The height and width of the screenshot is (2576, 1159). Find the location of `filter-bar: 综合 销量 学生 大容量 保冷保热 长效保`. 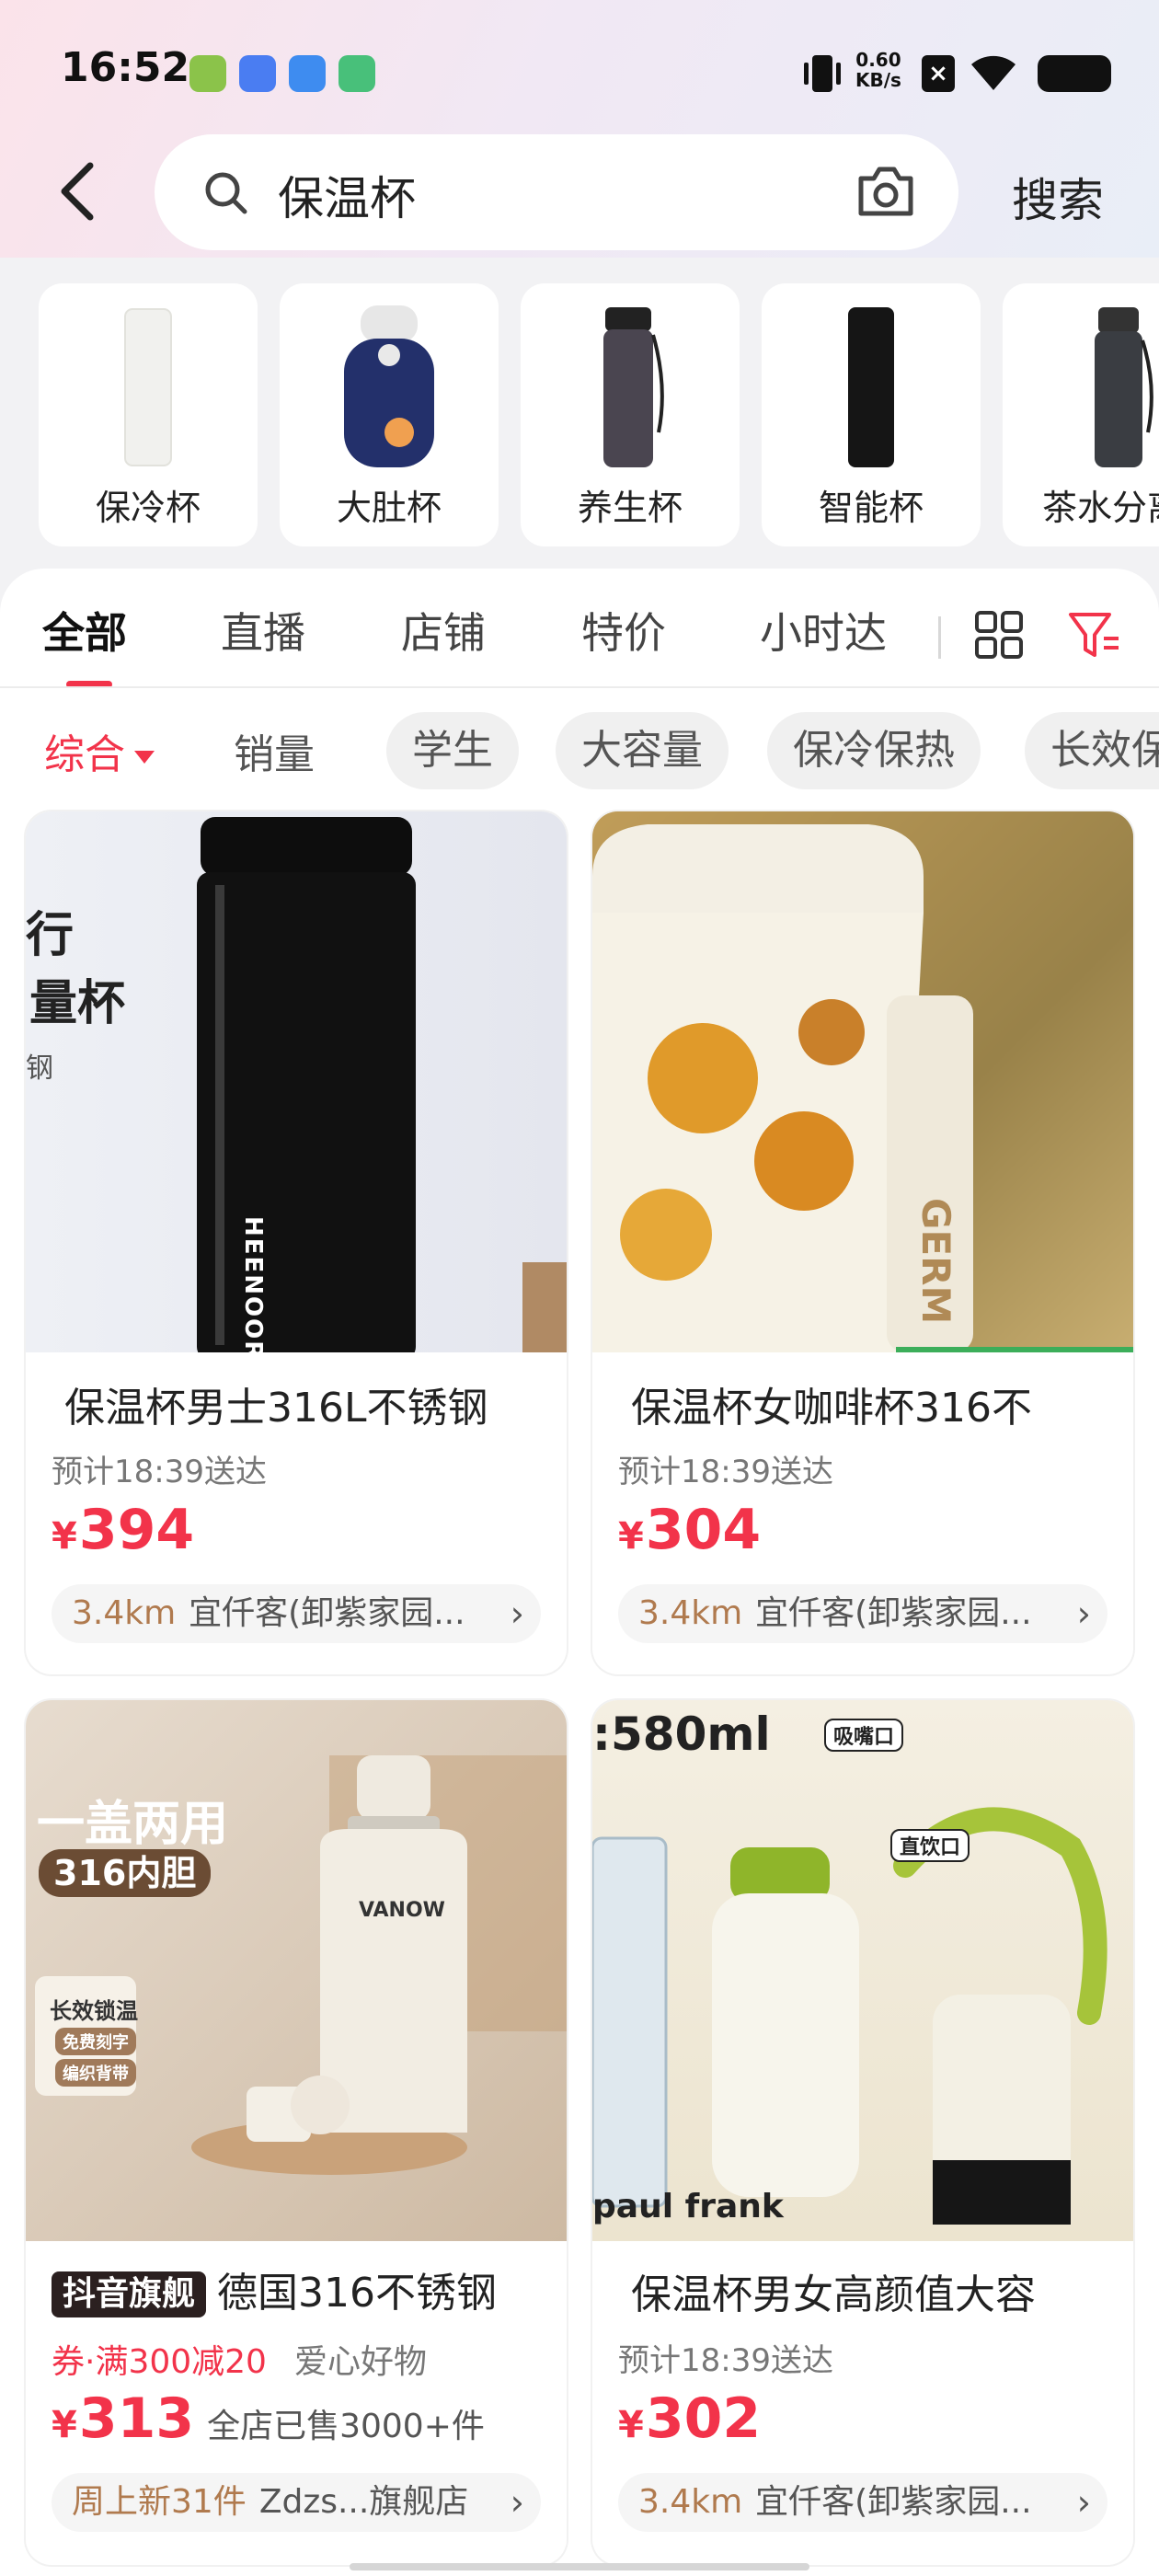

filter-bar: 综合 销量 学生 大容量 保冷保热 长效保 is located at coordinates (579, 750).